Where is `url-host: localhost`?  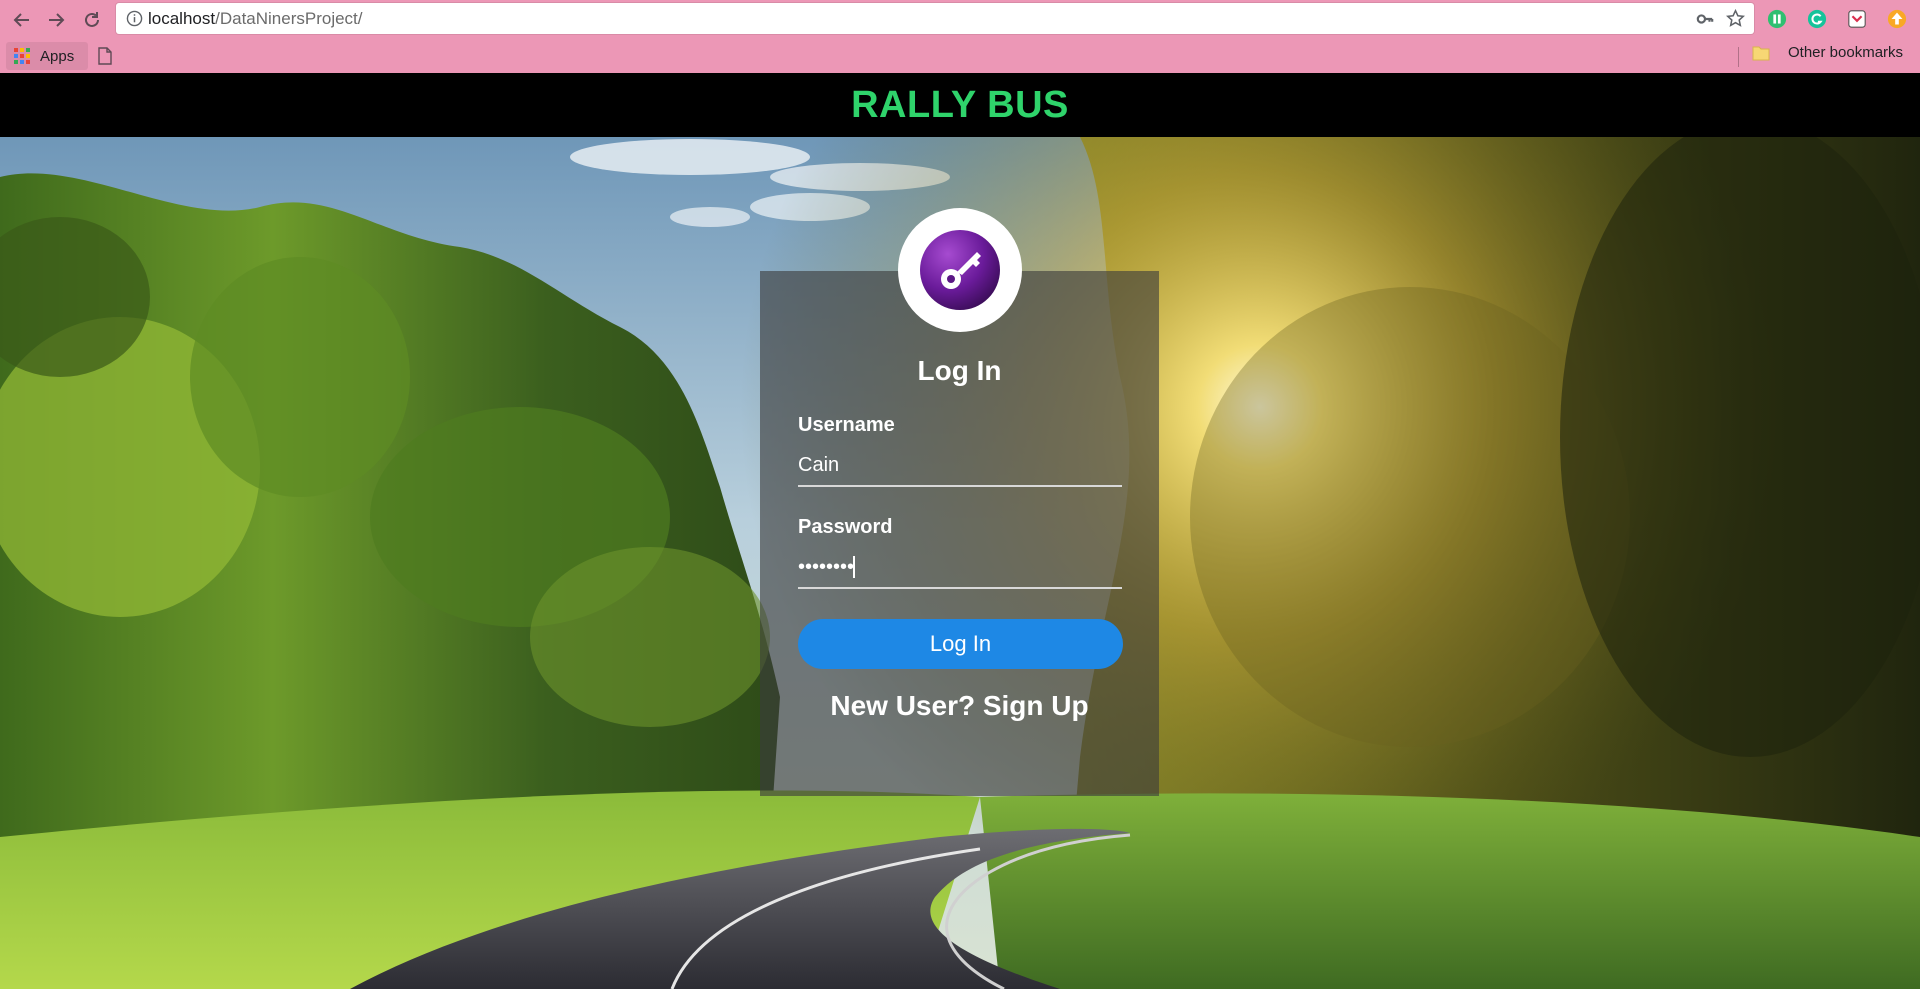 url-host: localhost is located at coordinates (182, 18).